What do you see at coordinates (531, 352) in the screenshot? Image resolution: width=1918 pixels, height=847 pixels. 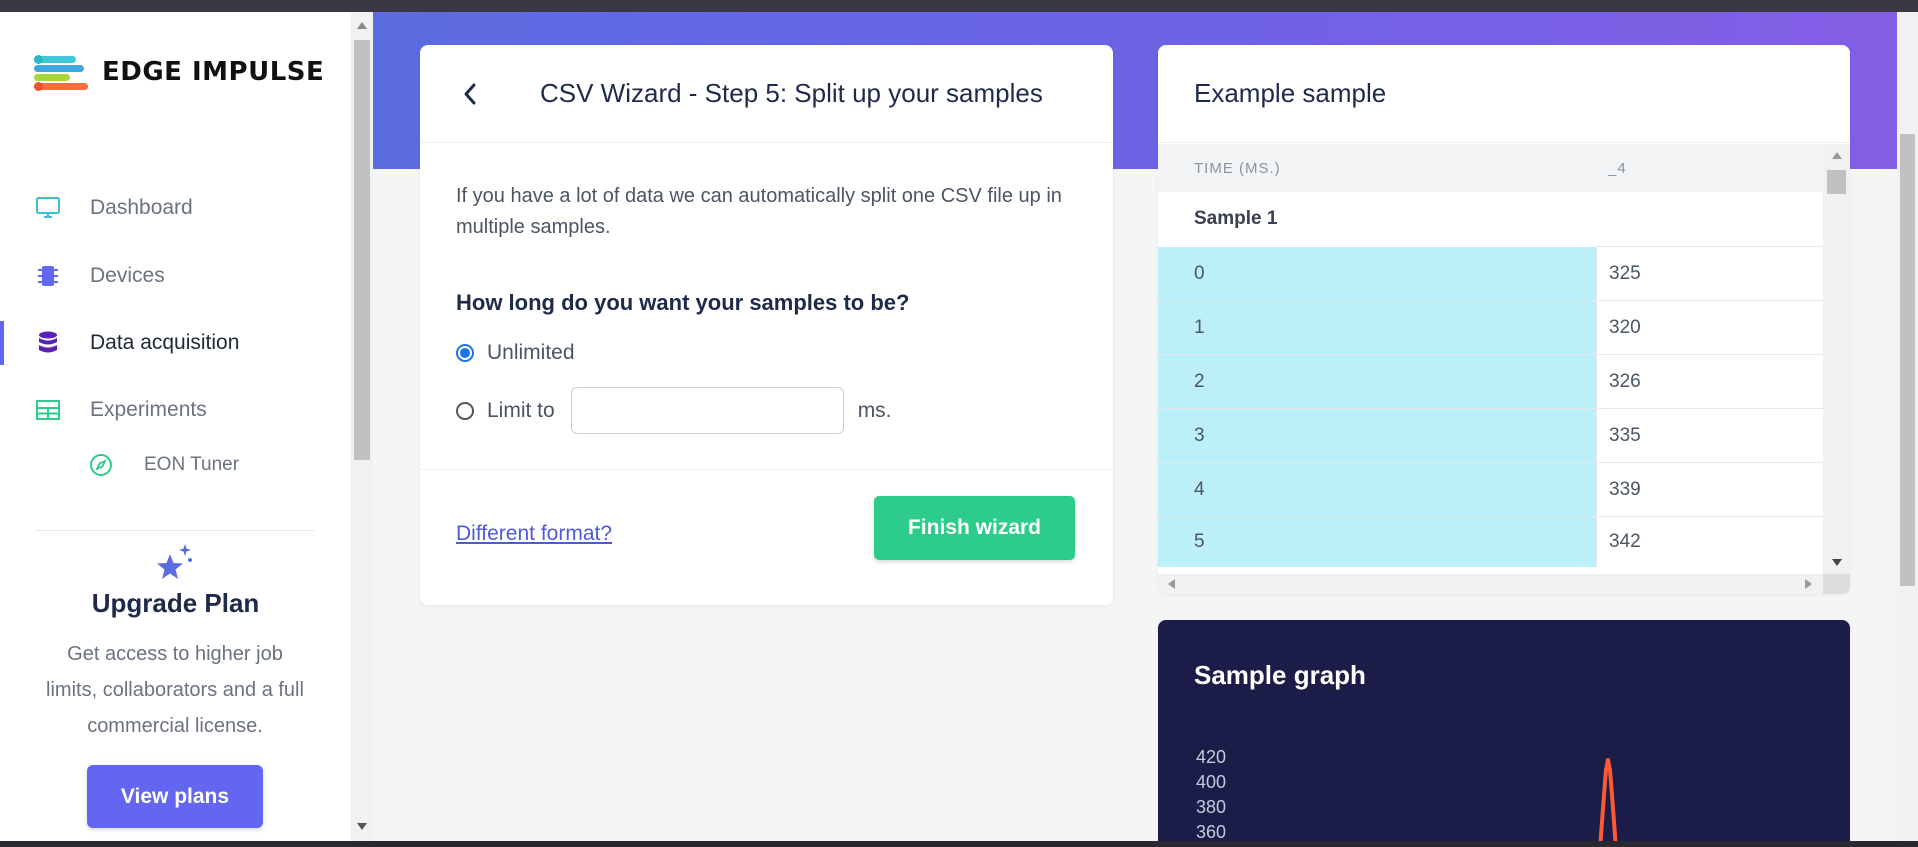 I see `unlimited-label: Unlimited` at bounding box center [531, 352].